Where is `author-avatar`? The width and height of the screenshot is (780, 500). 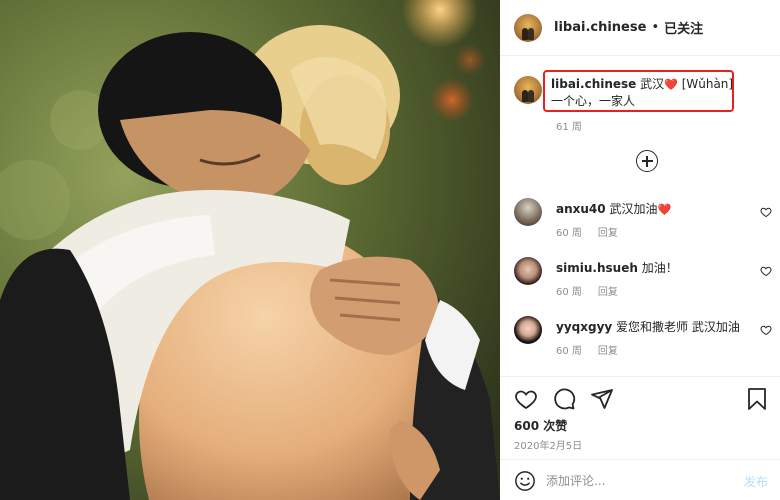 author-avatar is located at coordinates (528, 27).